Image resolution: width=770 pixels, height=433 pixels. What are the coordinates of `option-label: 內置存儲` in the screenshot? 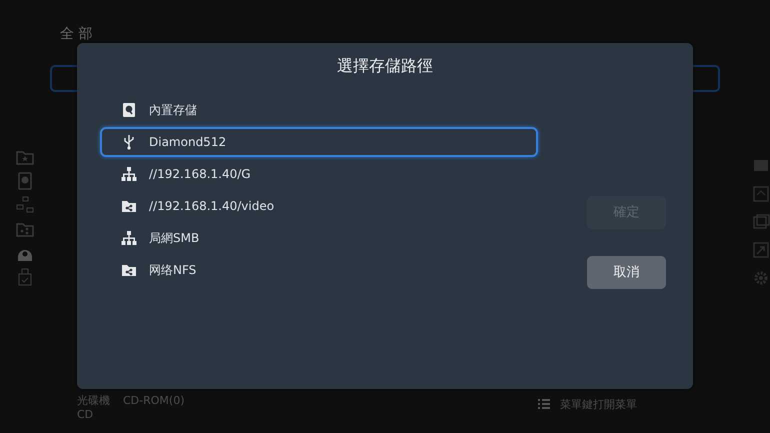 It's located at (173, 110).